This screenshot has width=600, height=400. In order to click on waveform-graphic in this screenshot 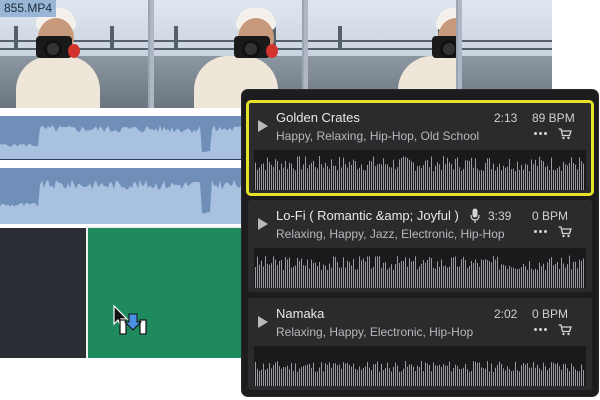, I will do `click(419, 271)`.